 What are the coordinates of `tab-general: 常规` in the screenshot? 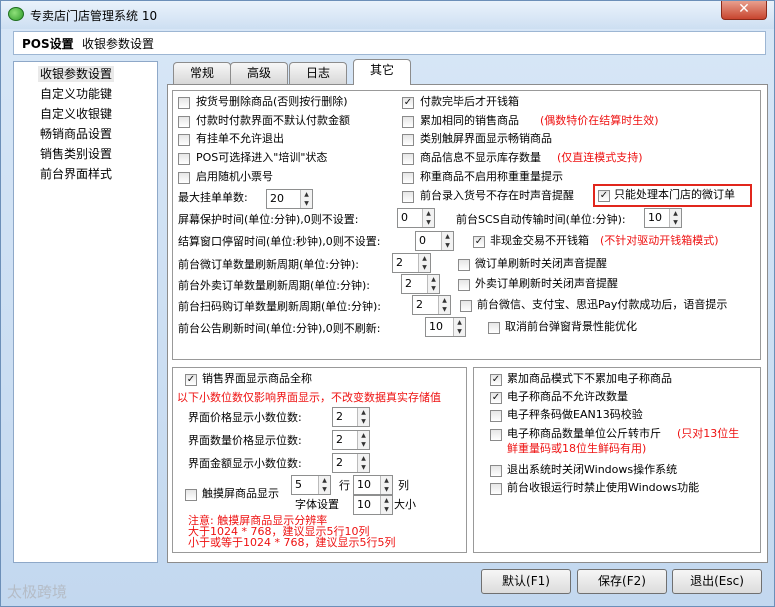 It's located at (202, 73).